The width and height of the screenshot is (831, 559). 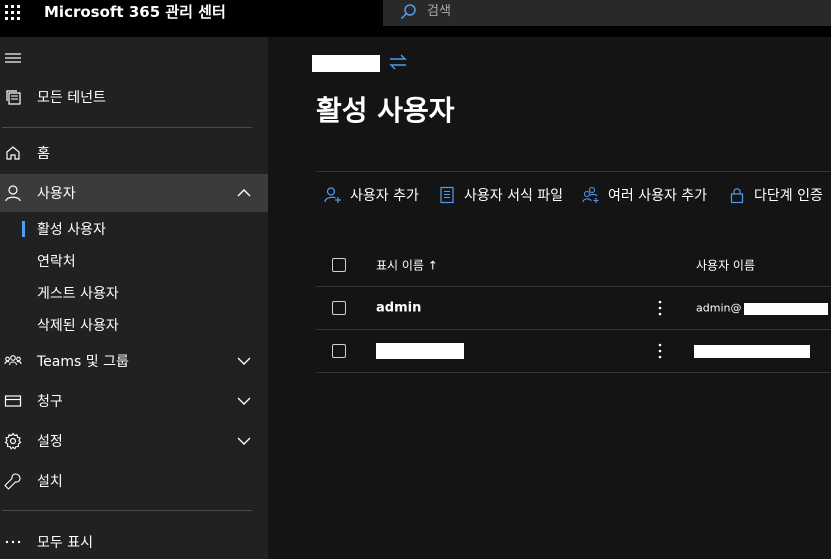 I want to click on nav-home-label: 홈, so click(x=43, y=154).